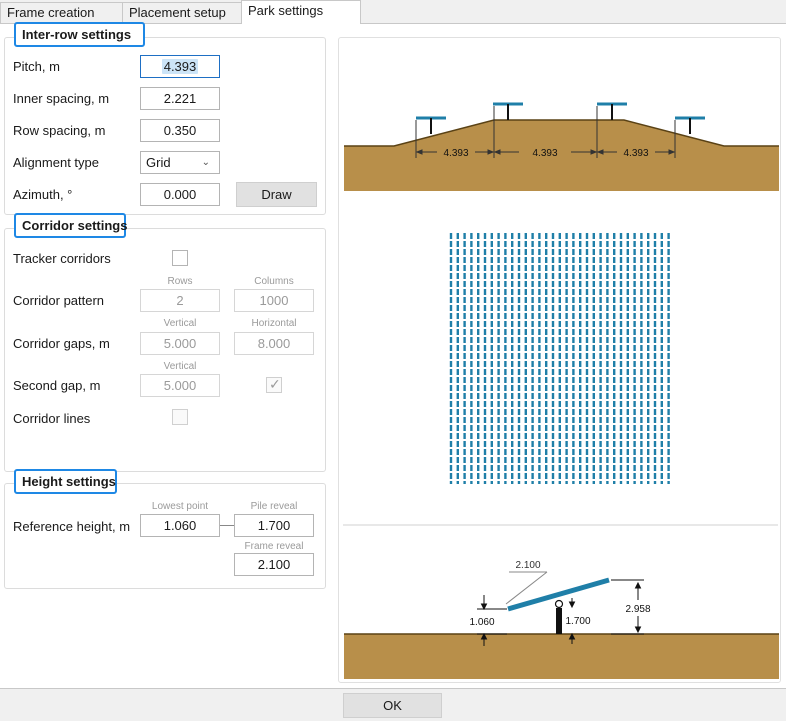 The image size is (786, 721). I want to click on corridor-pattern-label: Corridor pattern, so click(59, 300).